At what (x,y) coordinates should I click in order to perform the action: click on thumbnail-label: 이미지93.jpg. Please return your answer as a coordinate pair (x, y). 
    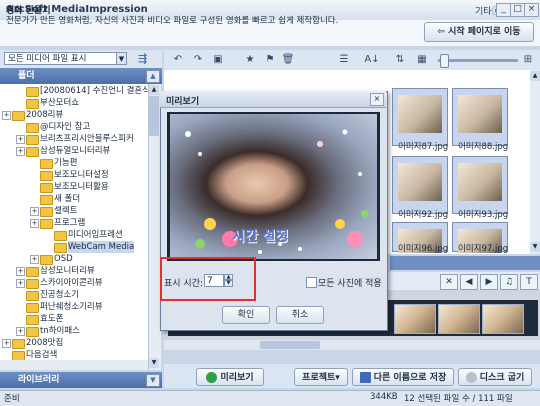
    Looking at the image, I should click on (483, 215).